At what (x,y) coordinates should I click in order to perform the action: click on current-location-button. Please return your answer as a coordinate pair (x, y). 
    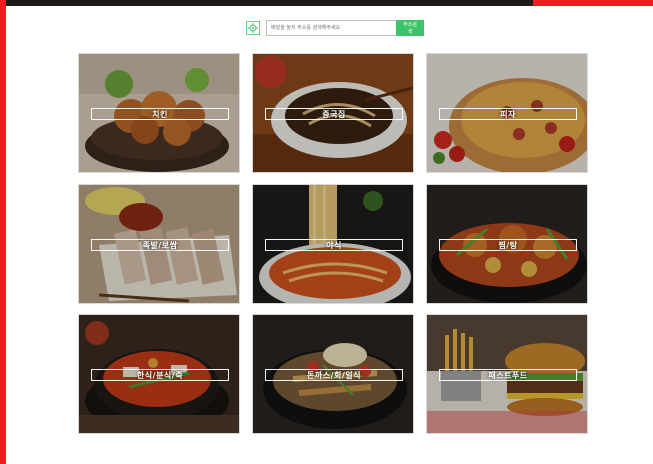
    Looking at the image, I should click on (253, 28).